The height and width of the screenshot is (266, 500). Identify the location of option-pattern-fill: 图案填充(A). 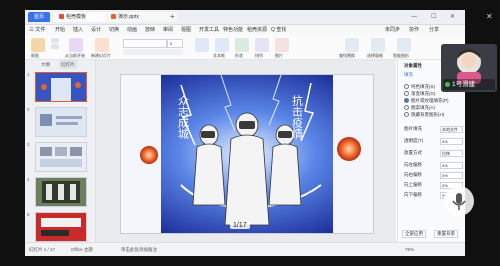
(419, 108).